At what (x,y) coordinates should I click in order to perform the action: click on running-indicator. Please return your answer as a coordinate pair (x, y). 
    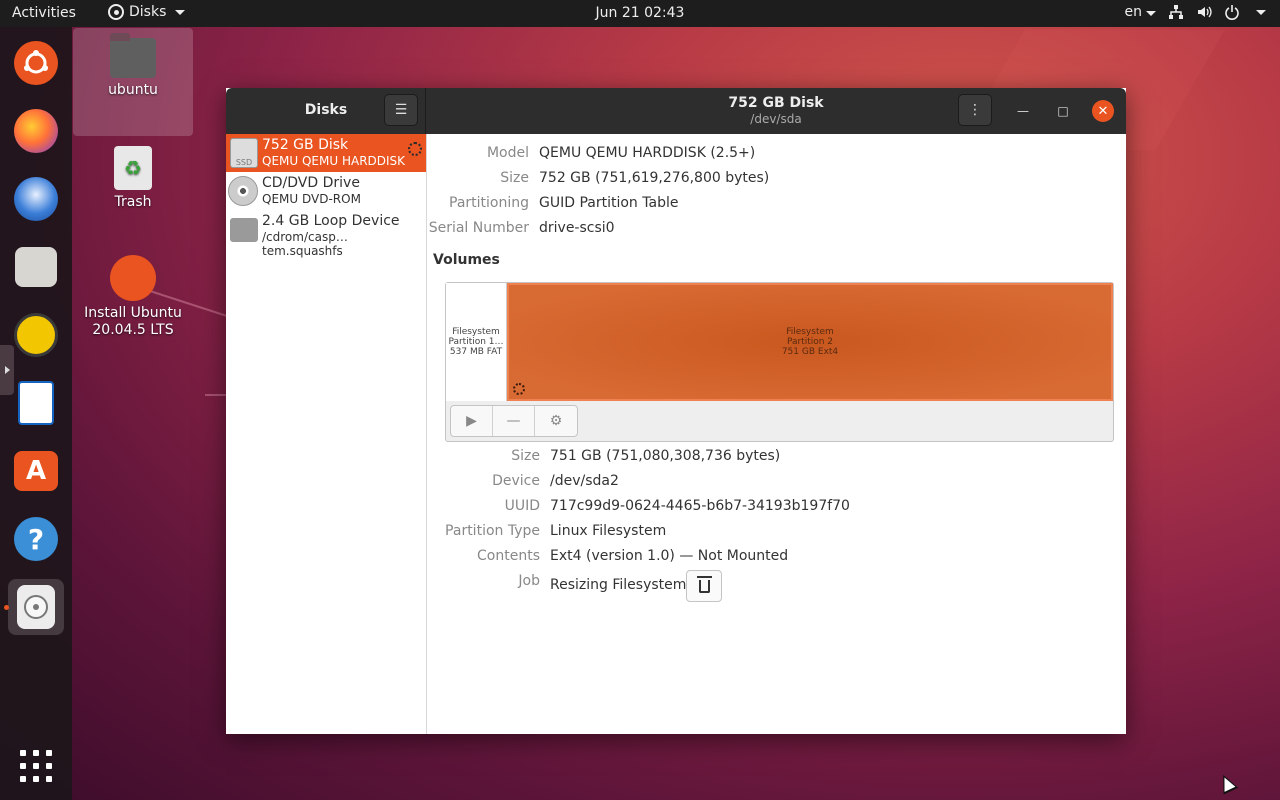
    Looking at the image, I should click on (6, 607).